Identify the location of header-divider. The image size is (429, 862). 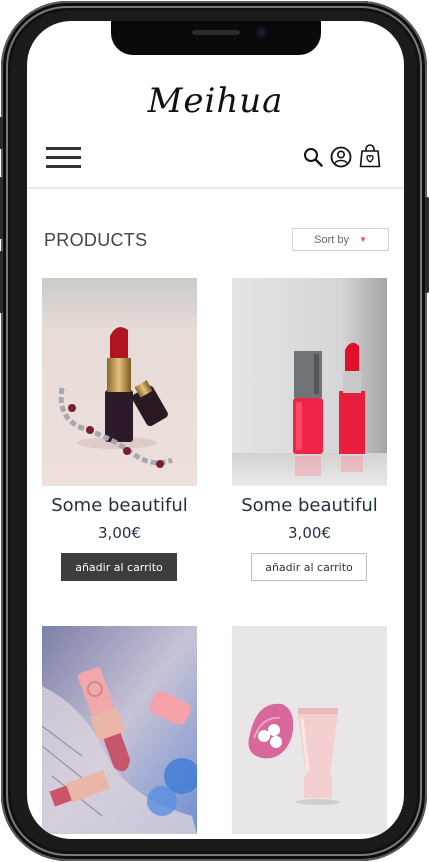
(215, 188).